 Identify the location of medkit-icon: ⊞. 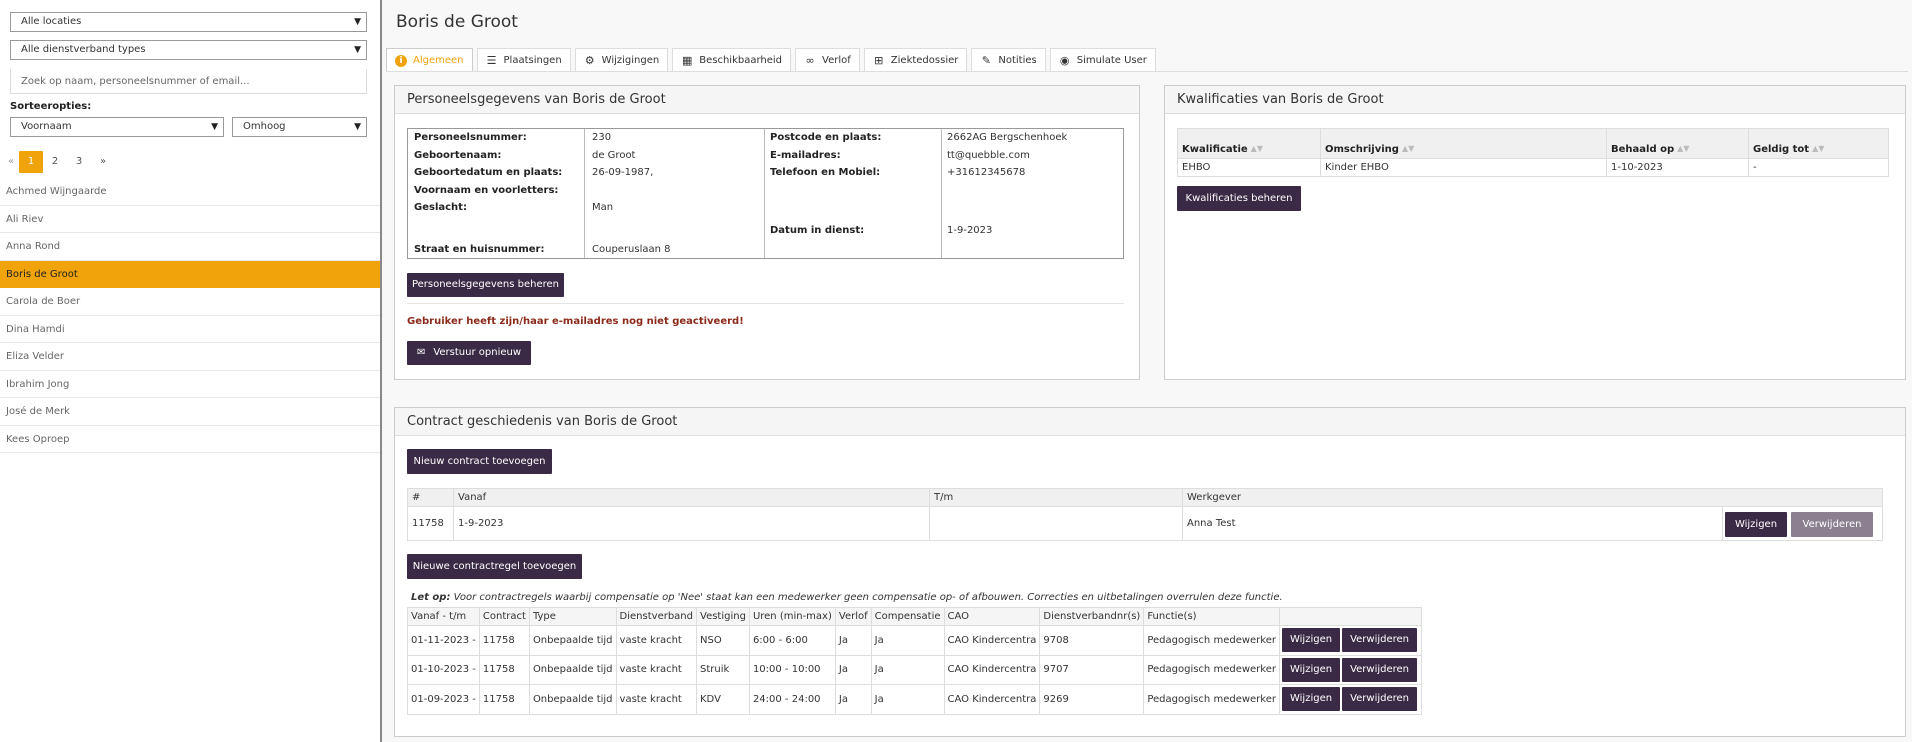
(879, 60).